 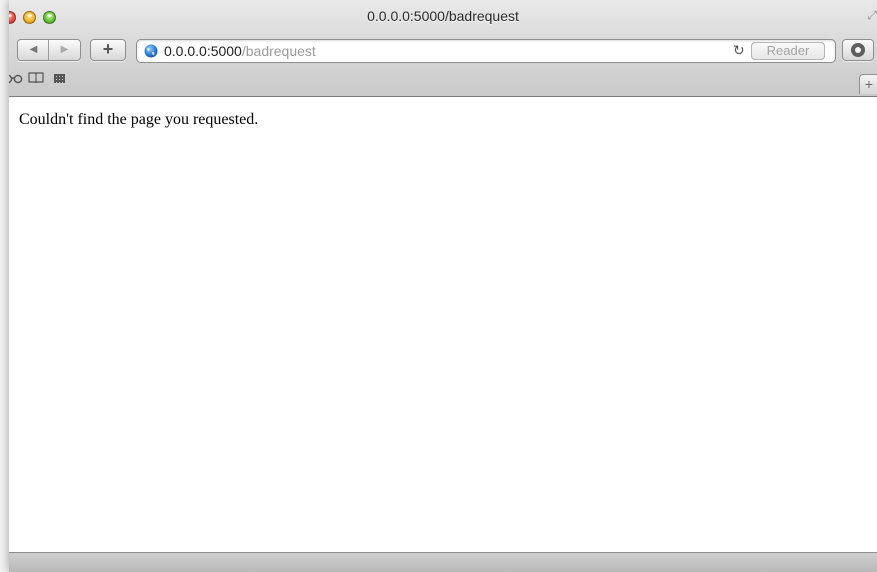 What do you see at coordinates (33, 50) in the screenshot?
I see `back-button: ◀` at bounding box center [33, 50].